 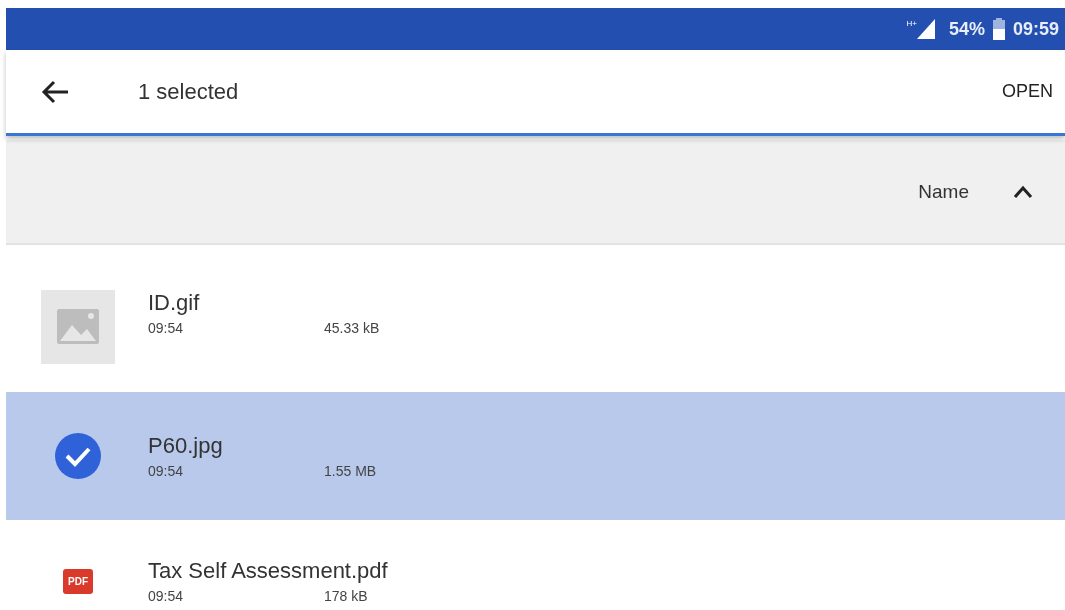 I want to click on back-arrow-icon, so click(x=55, y=91).